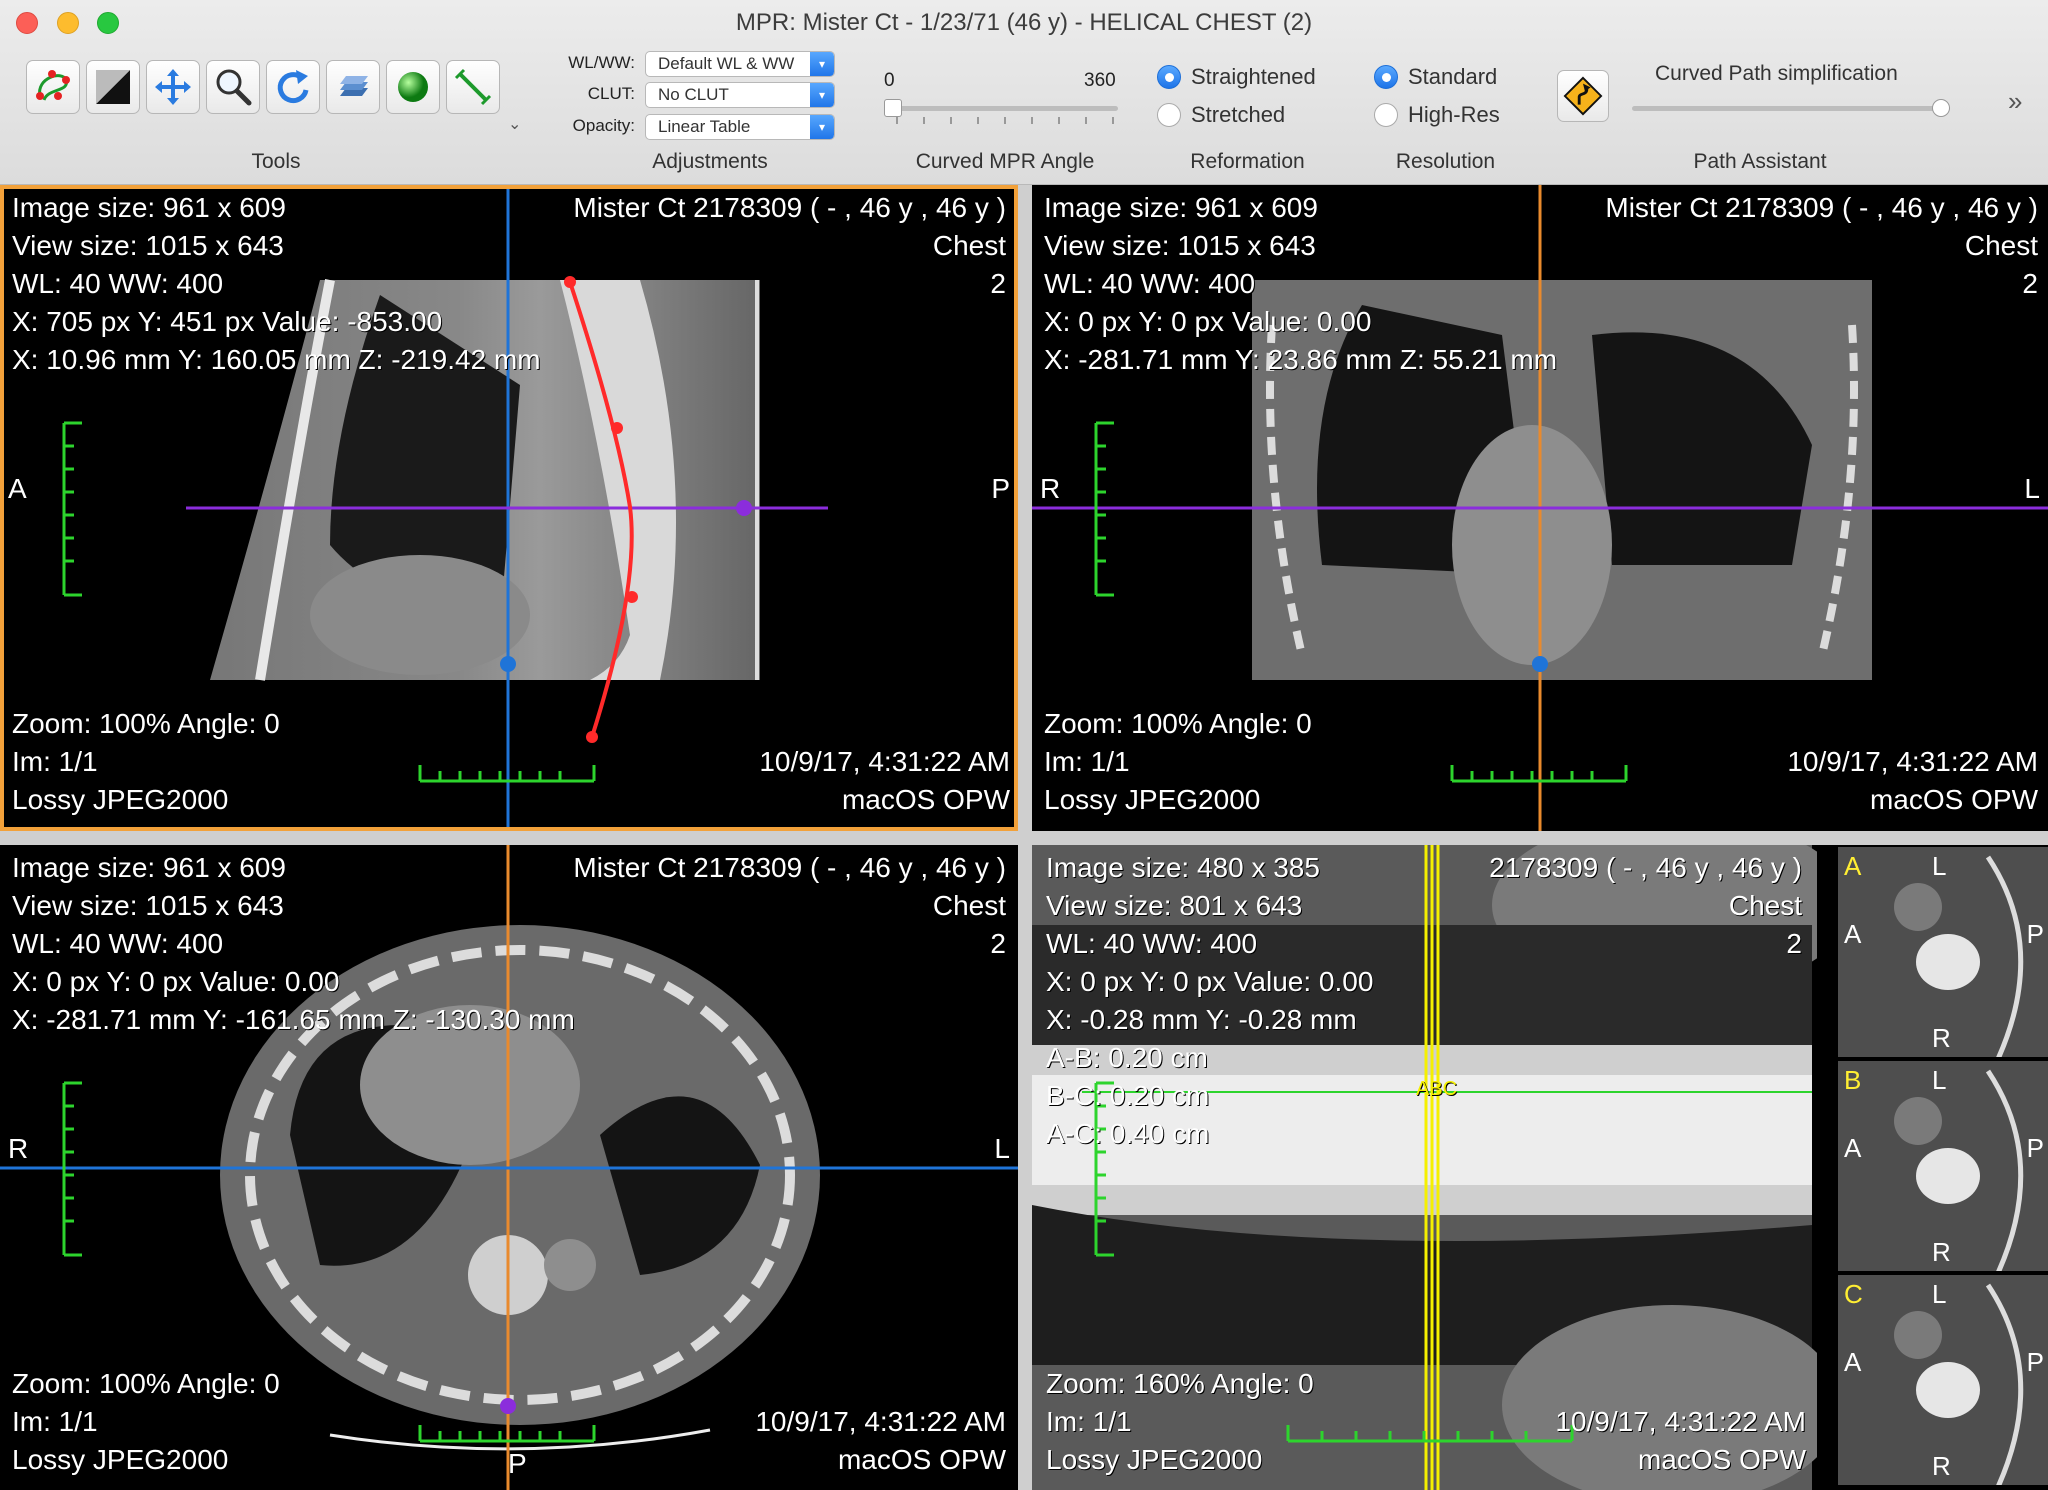  What do you see at coordinates (1003, 108) in the screenshot?
I see `angle-slider-track` at bounding box center [1003, 108].